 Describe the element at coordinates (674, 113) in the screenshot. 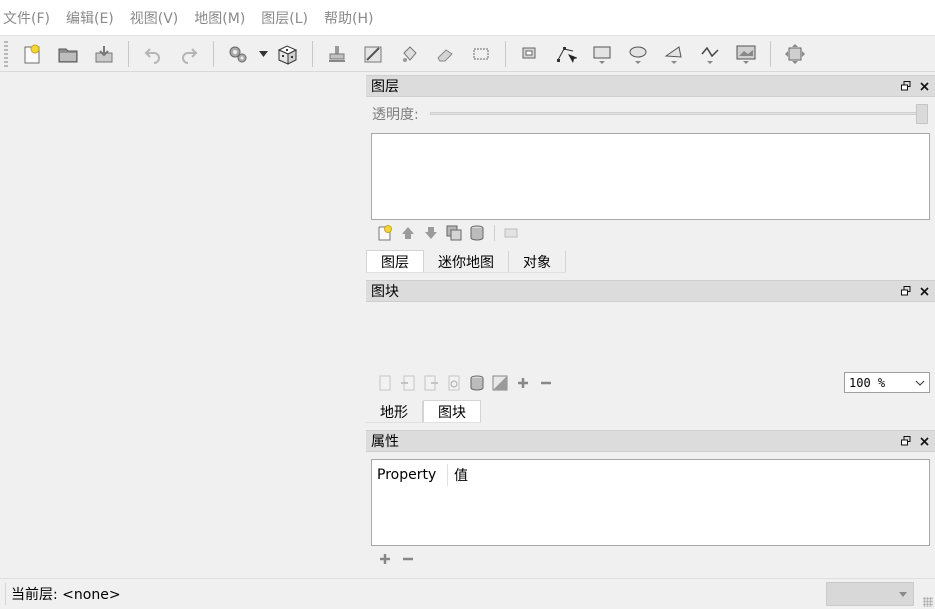

I see `opacity-slider-track` at that location.